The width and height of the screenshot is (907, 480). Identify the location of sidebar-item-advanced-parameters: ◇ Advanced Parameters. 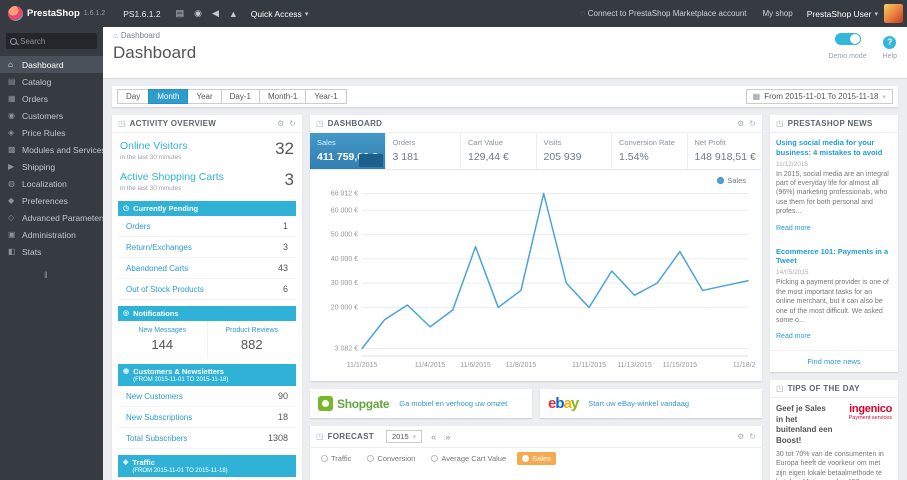
(51, 217).